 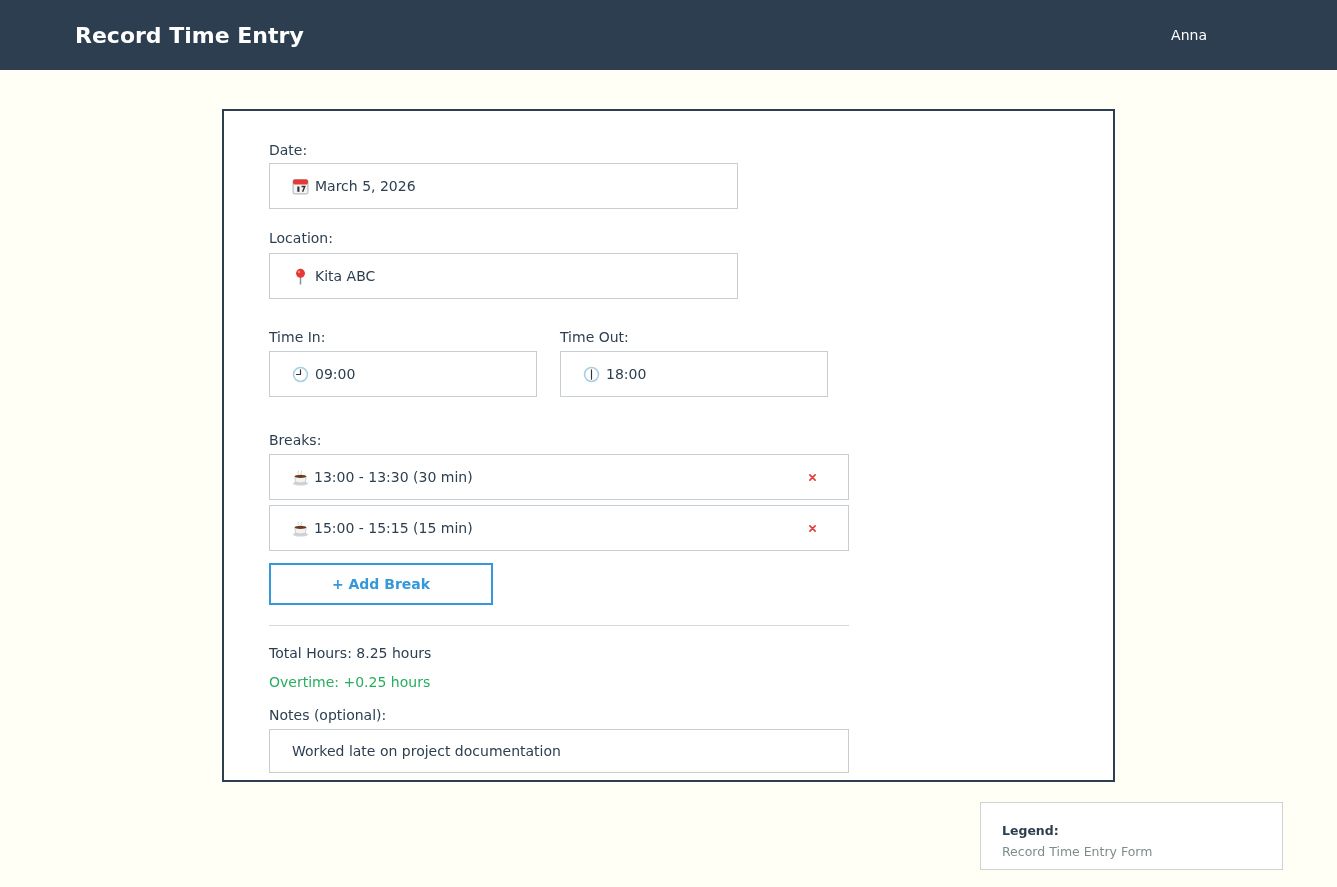 I want to click on legend-text: Record Time Entry Form, so click(x=1077, y=851).